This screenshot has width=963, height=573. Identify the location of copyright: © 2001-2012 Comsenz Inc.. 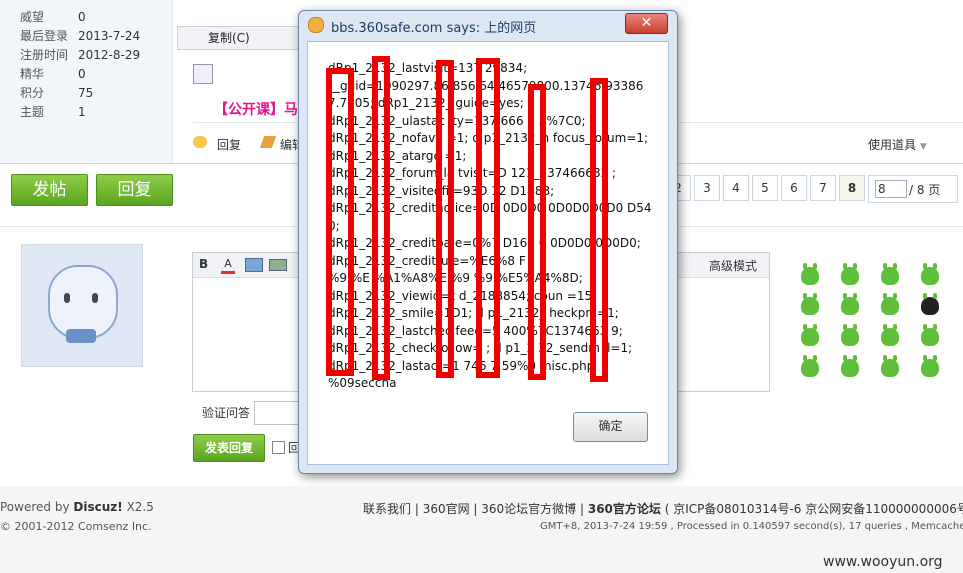
(76, 526).